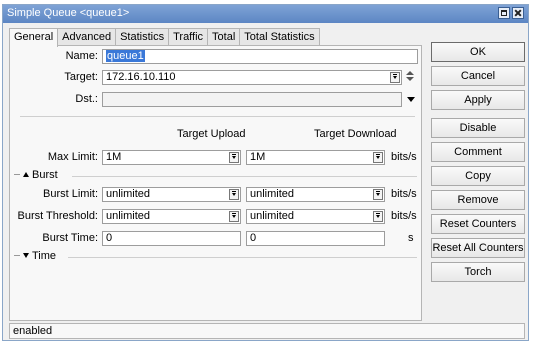  I want to click on tab-statistics: Statistics, so click(142, 37).